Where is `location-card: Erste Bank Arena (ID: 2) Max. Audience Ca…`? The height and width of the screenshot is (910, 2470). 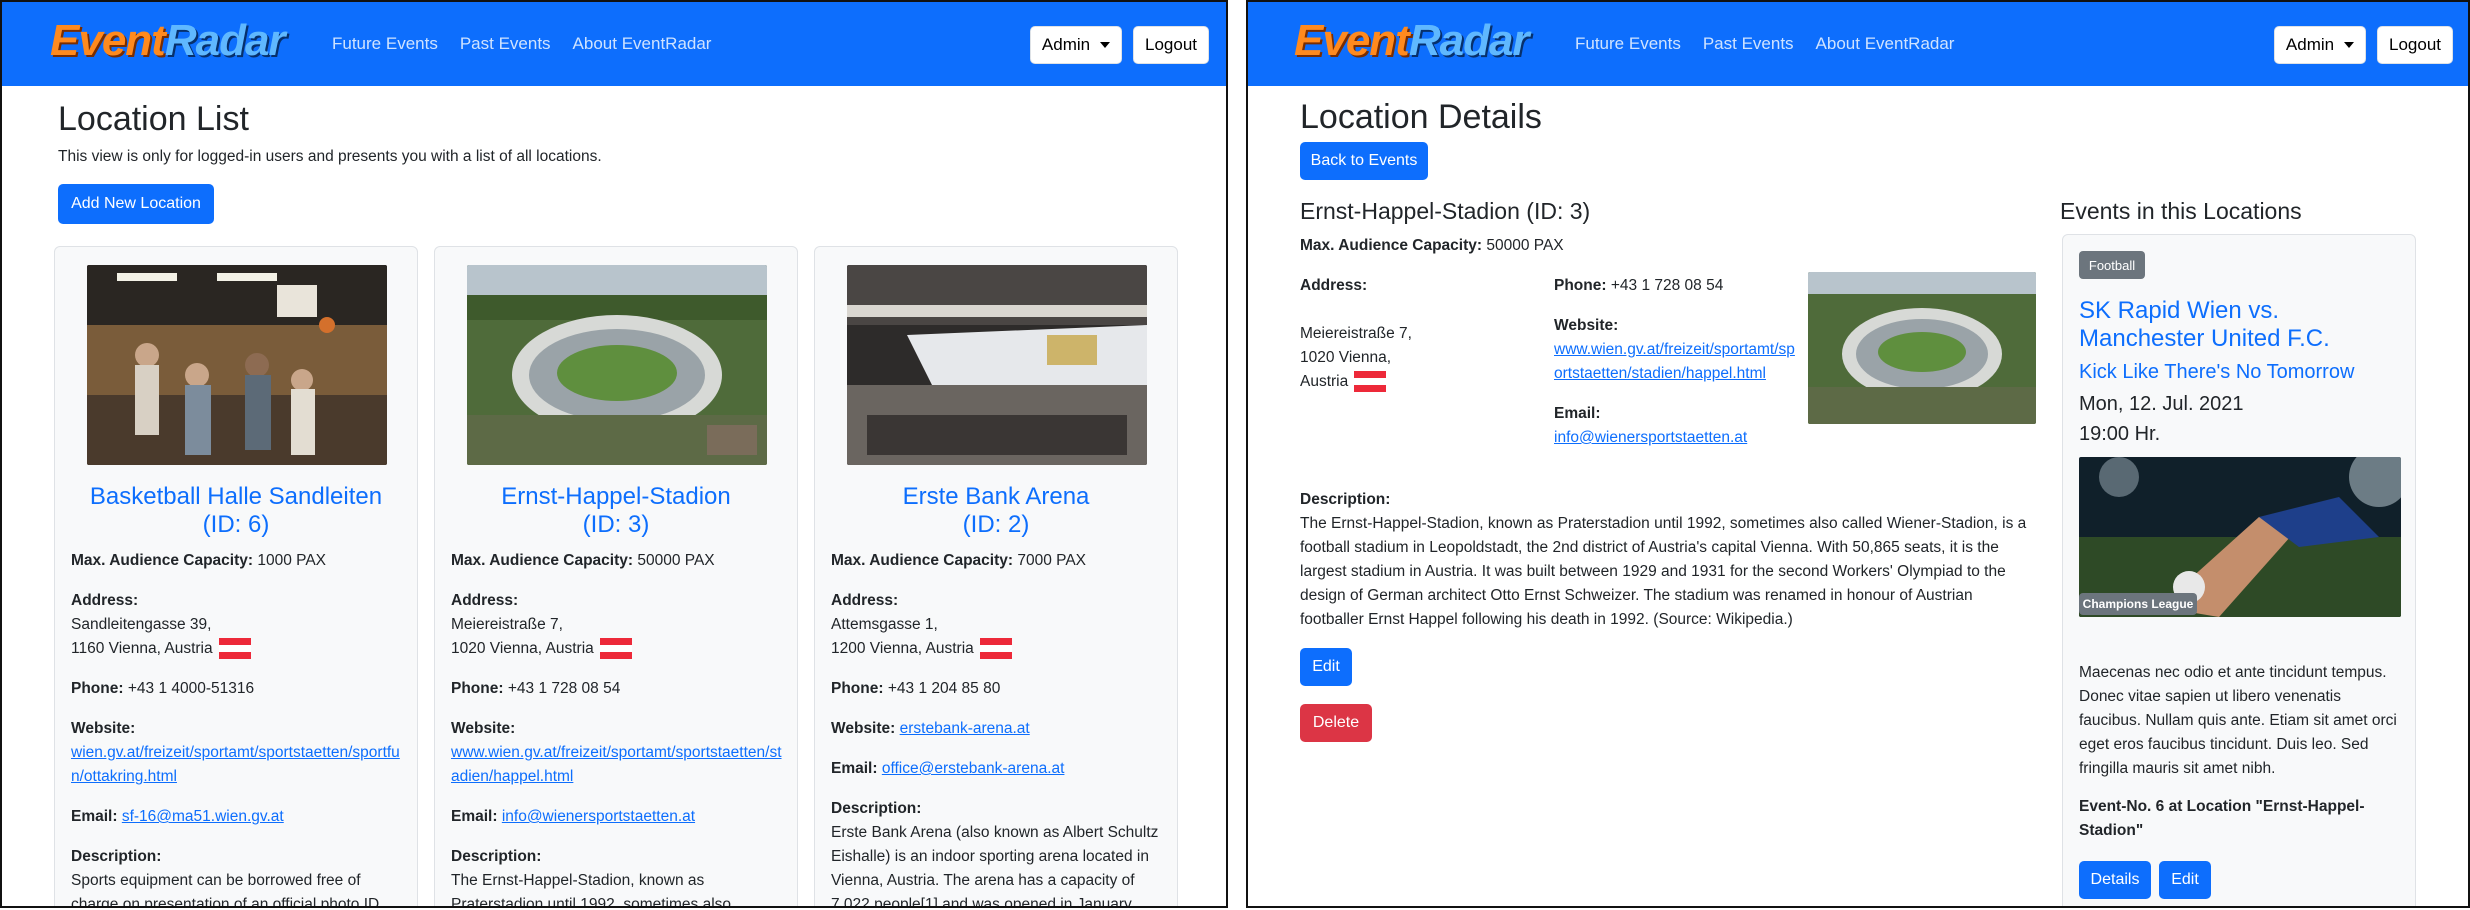
location-card: Erste Bank Arena (ID: 2) Max. Audience Ca… is located at coordinates (996, 577).